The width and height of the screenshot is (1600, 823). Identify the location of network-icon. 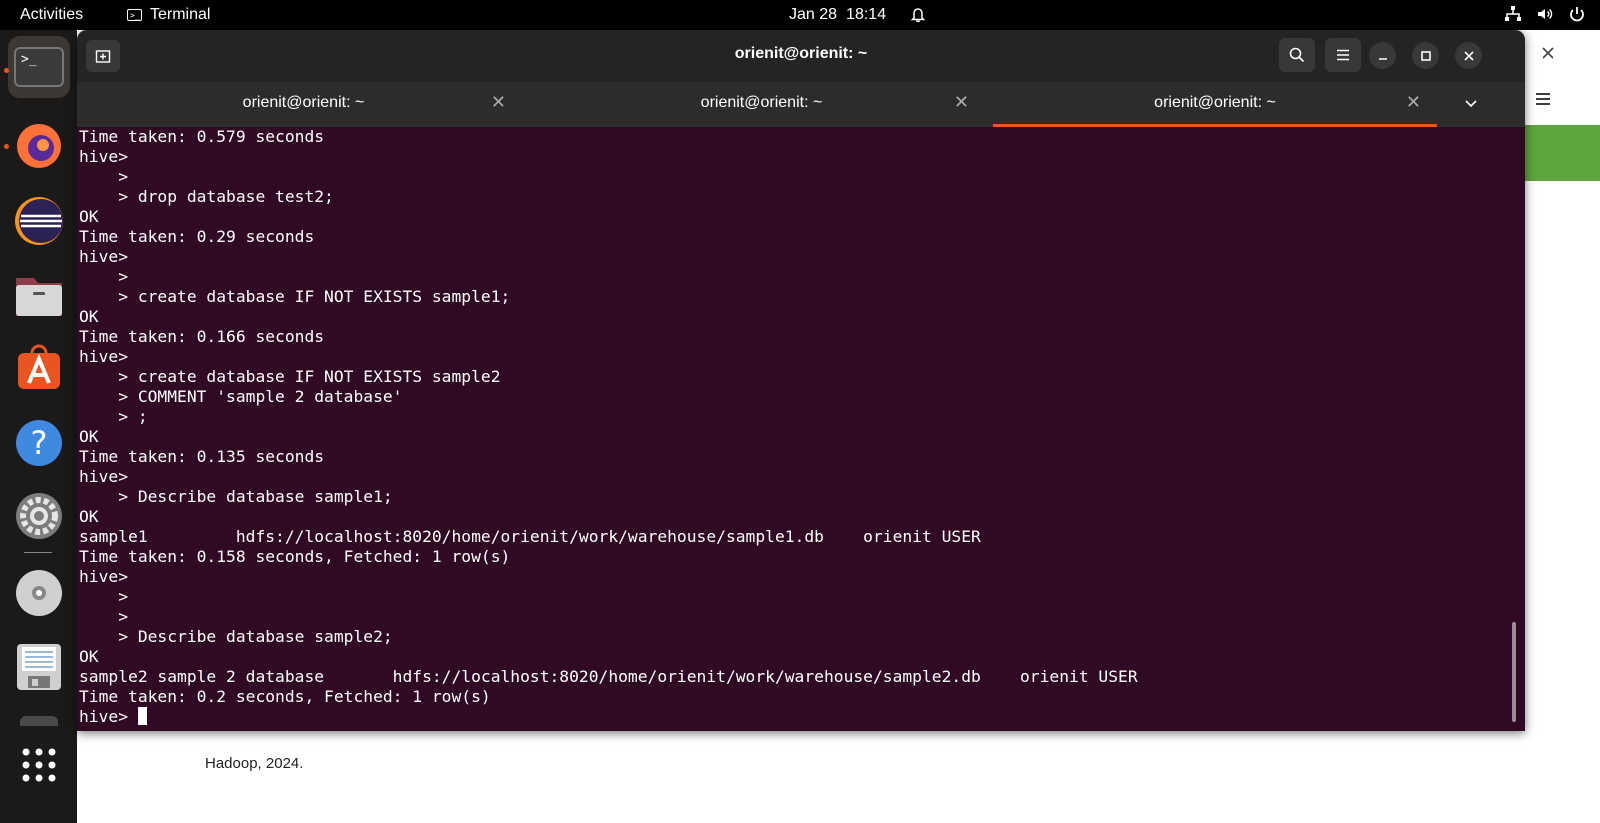
(1513, 16).